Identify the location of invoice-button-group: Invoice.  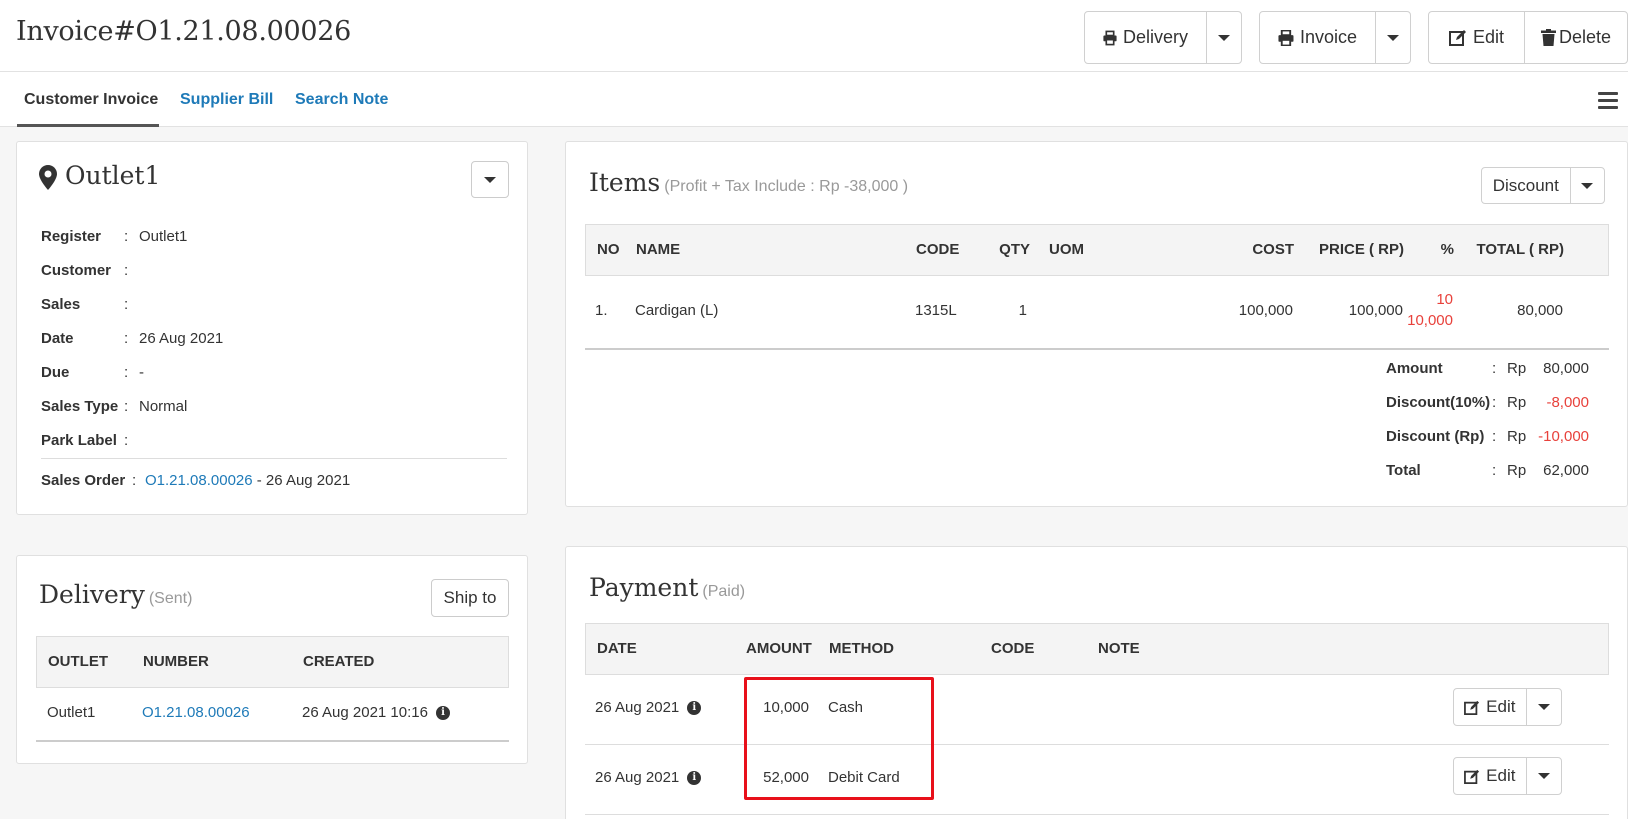
(1335, 37).